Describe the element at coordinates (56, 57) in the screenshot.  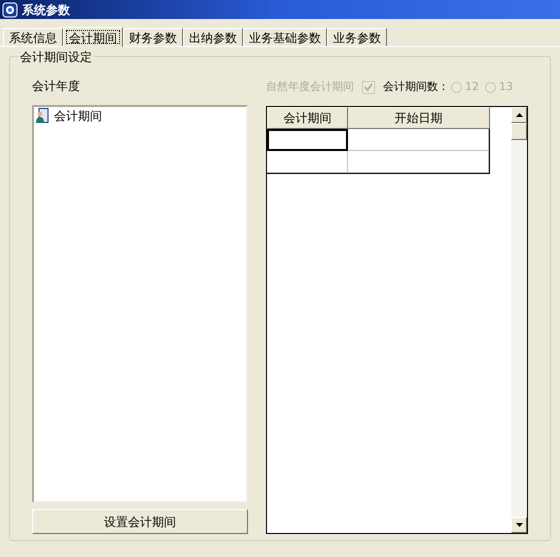
I see `group-title: 会计期间设定` at that location.